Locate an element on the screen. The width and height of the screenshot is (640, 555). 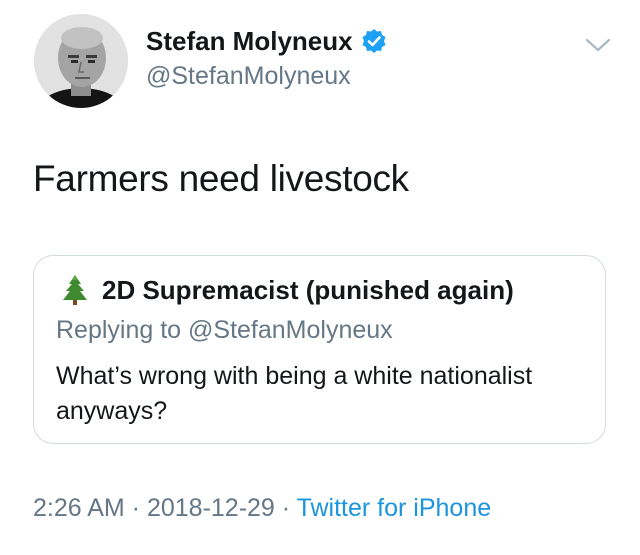
avatar-image is located at coordinates (81, 61).